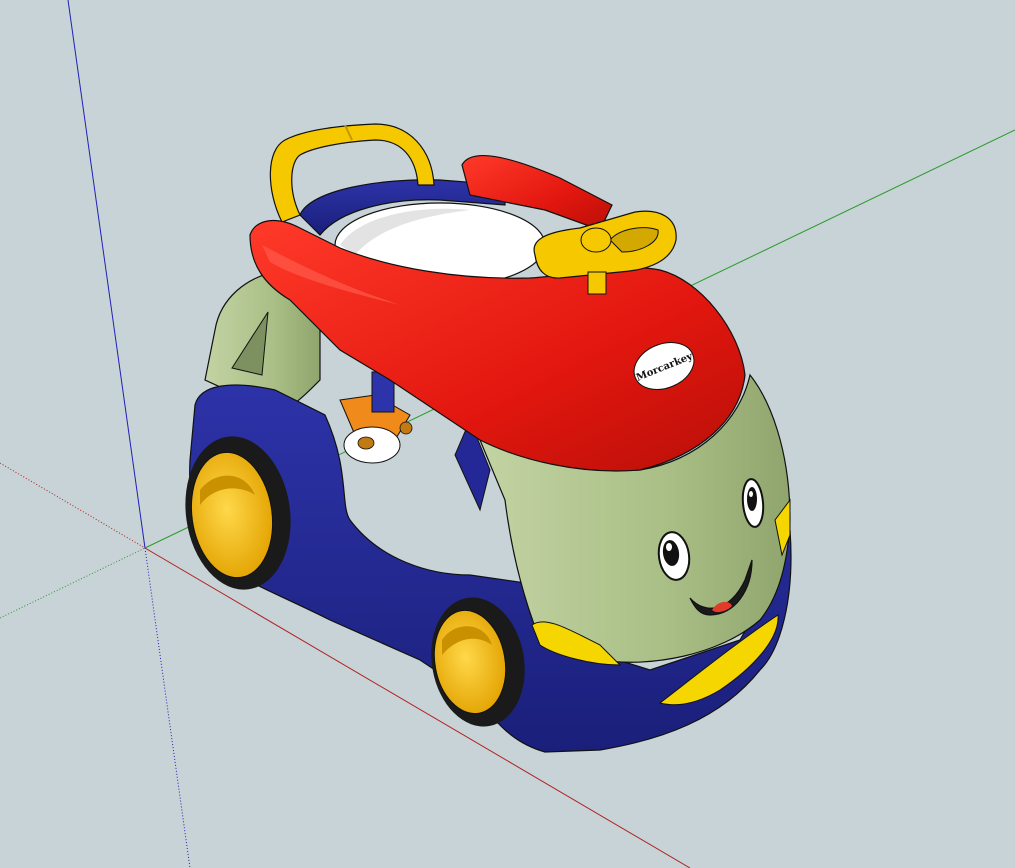  What do you see at coordinates (597, 283) in the screenshot?
I see `steering-stem` at bounding box center [597, 283].